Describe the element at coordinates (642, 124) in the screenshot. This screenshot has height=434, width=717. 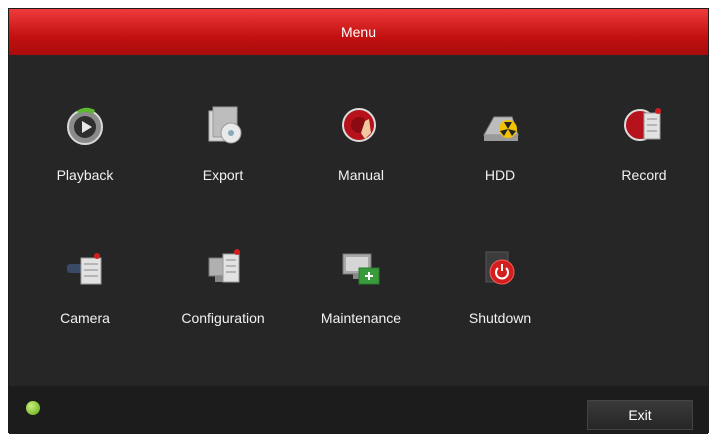
I see `record-icon` at that location.